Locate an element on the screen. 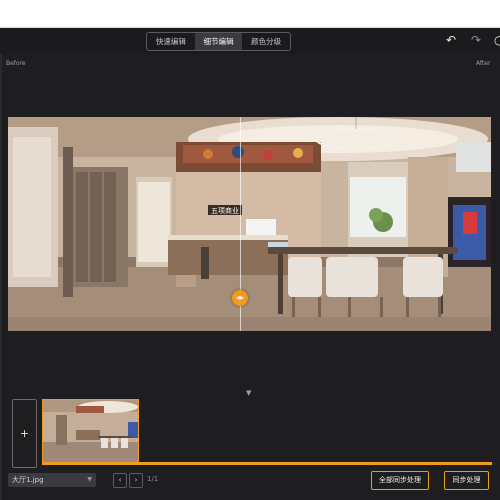 The image size is (500, 500). tab-color-grading: 颜色分级 is located at coordinates (266, 41).